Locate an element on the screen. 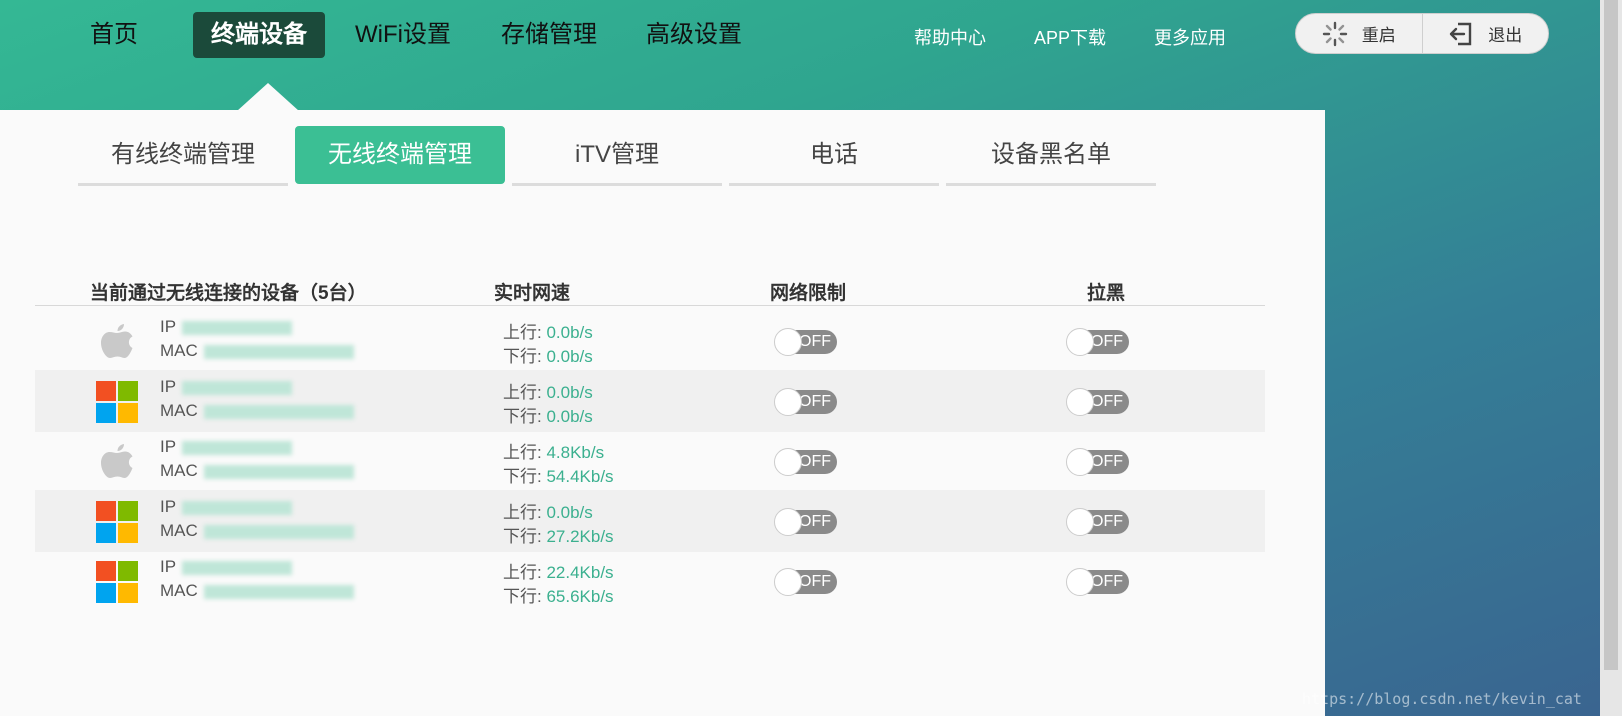 The height and width of the screenshot is (716, 1622). watermark: https://blog.csdn.net/kevin_cat is located at coordinates (1442, 699).